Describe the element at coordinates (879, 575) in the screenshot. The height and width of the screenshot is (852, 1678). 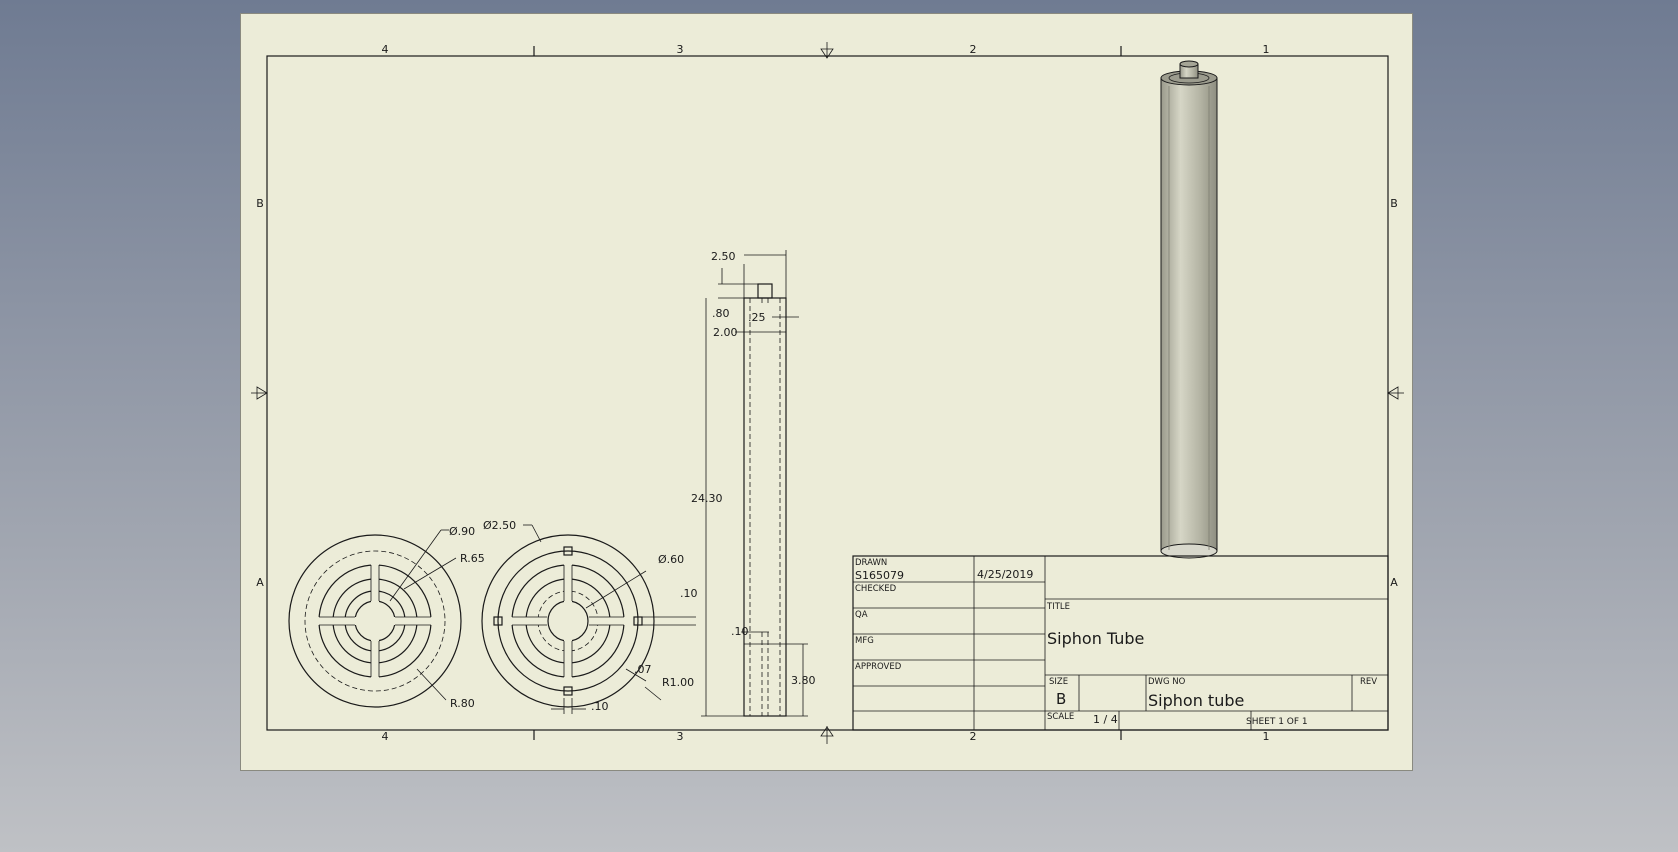
I see `drawn-by: S165079` at that location.